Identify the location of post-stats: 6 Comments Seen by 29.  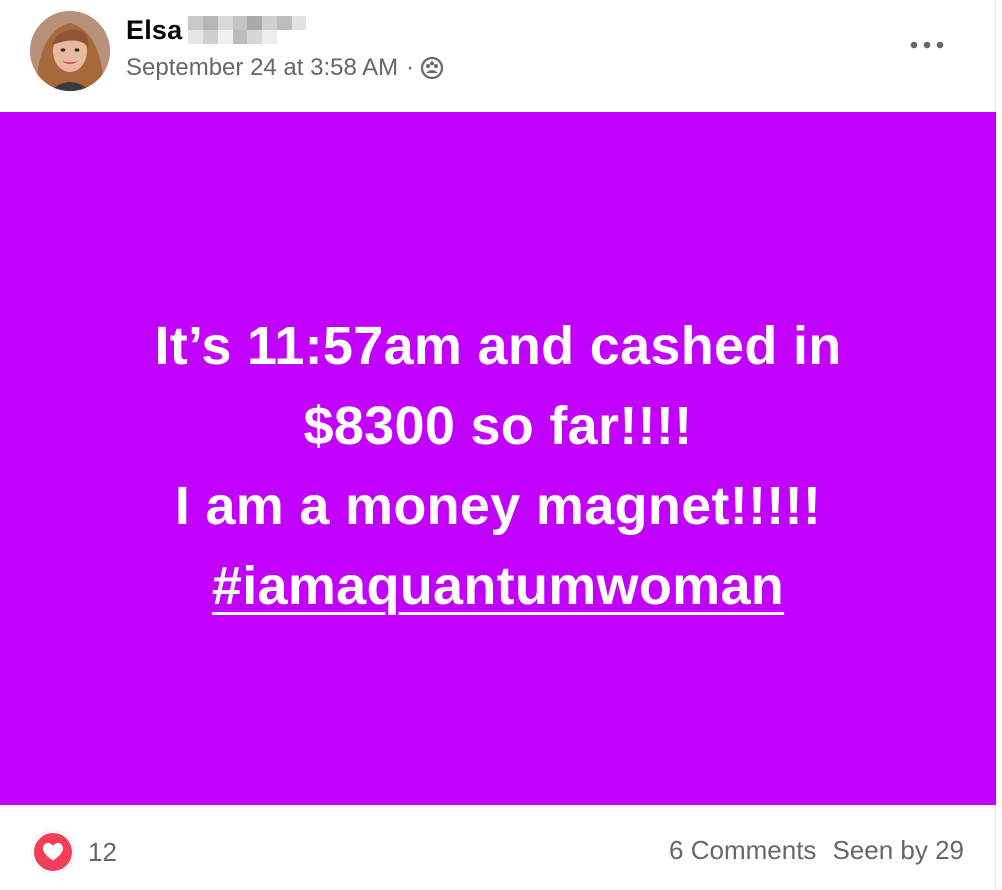
(816, 850).